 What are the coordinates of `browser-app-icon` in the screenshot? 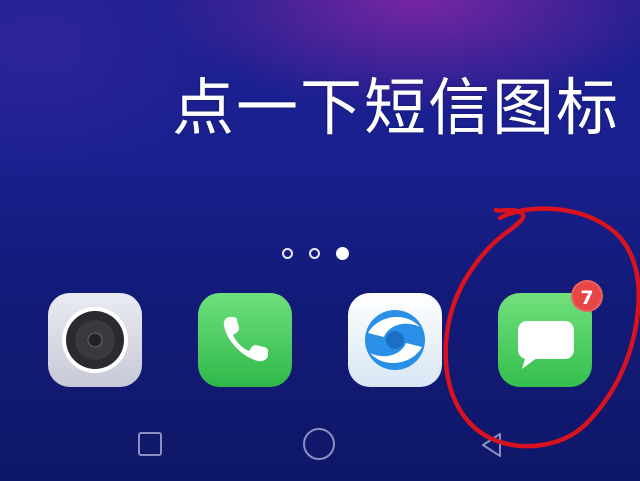 It's located at (395, 340).